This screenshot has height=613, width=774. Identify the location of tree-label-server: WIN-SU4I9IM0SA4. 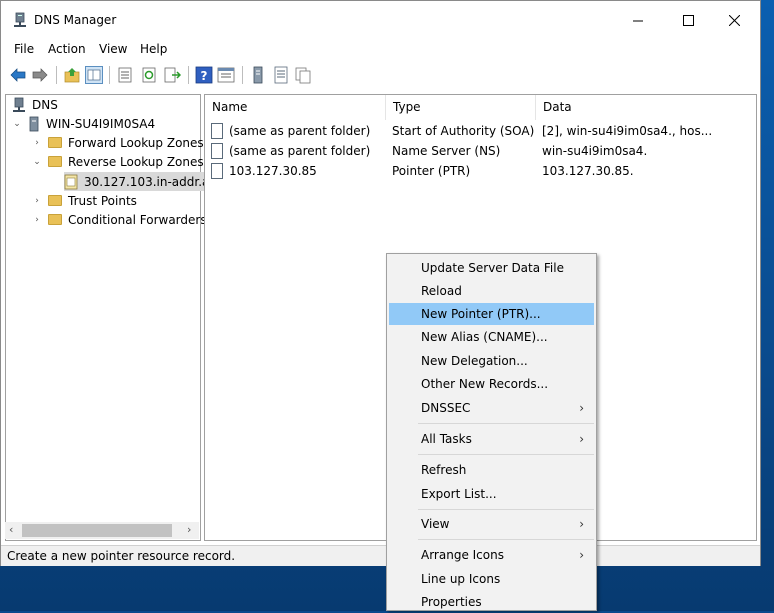
(101, 123).